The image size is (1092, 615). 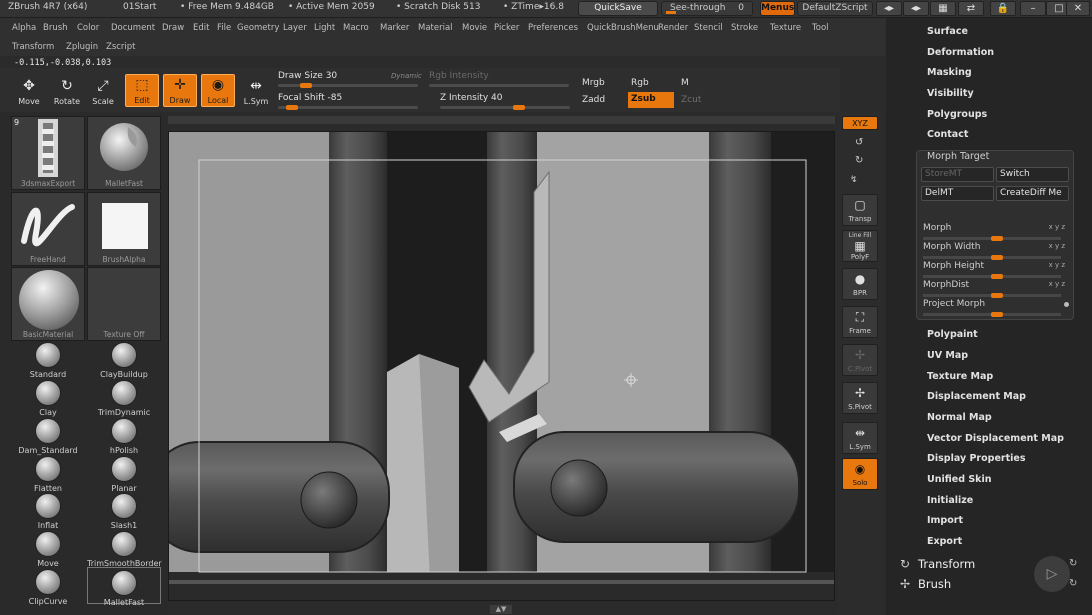 I want to click on menu-edit: Edit, so click(x=201, y=28).